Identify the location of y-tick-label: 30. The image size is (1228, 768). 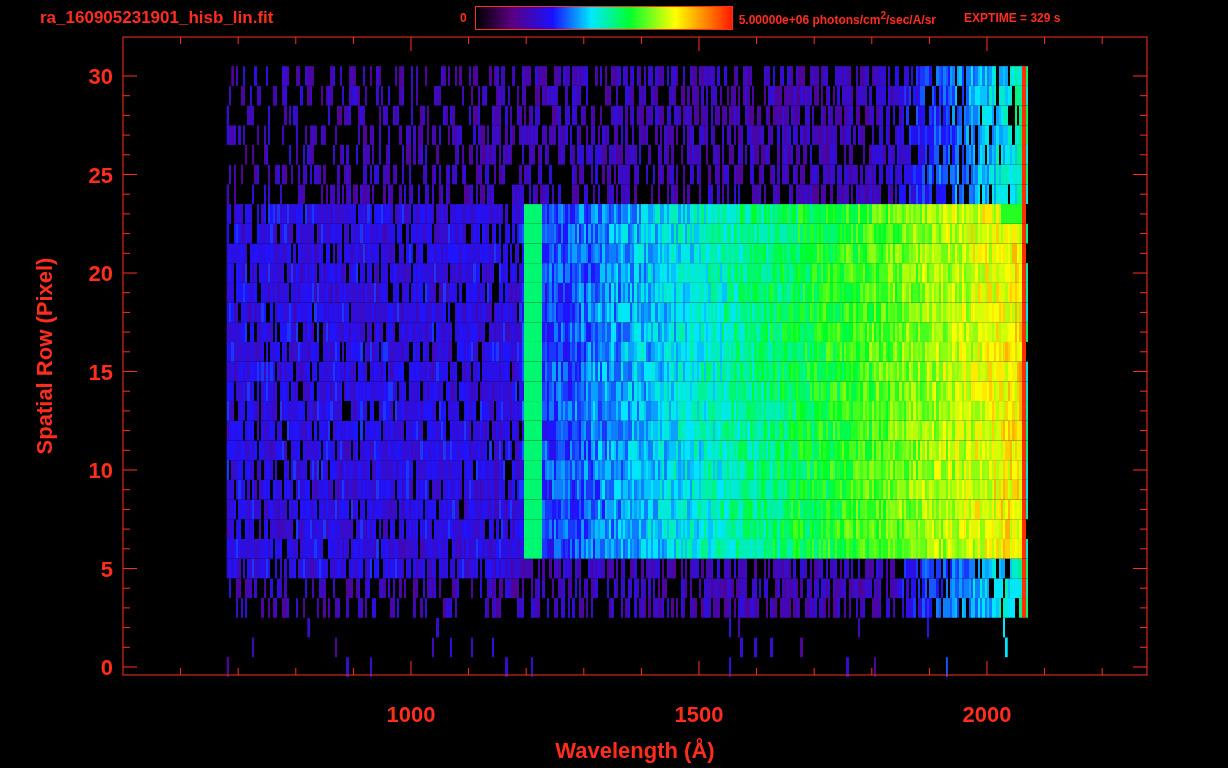
(100, 76).